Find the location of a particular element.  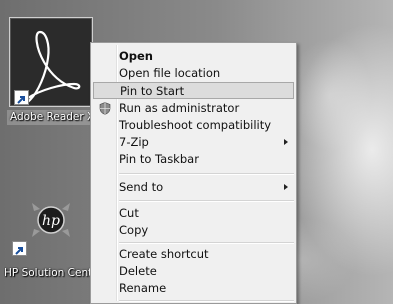

hp-logo-icon: hp is located at coordinates (51, 220).